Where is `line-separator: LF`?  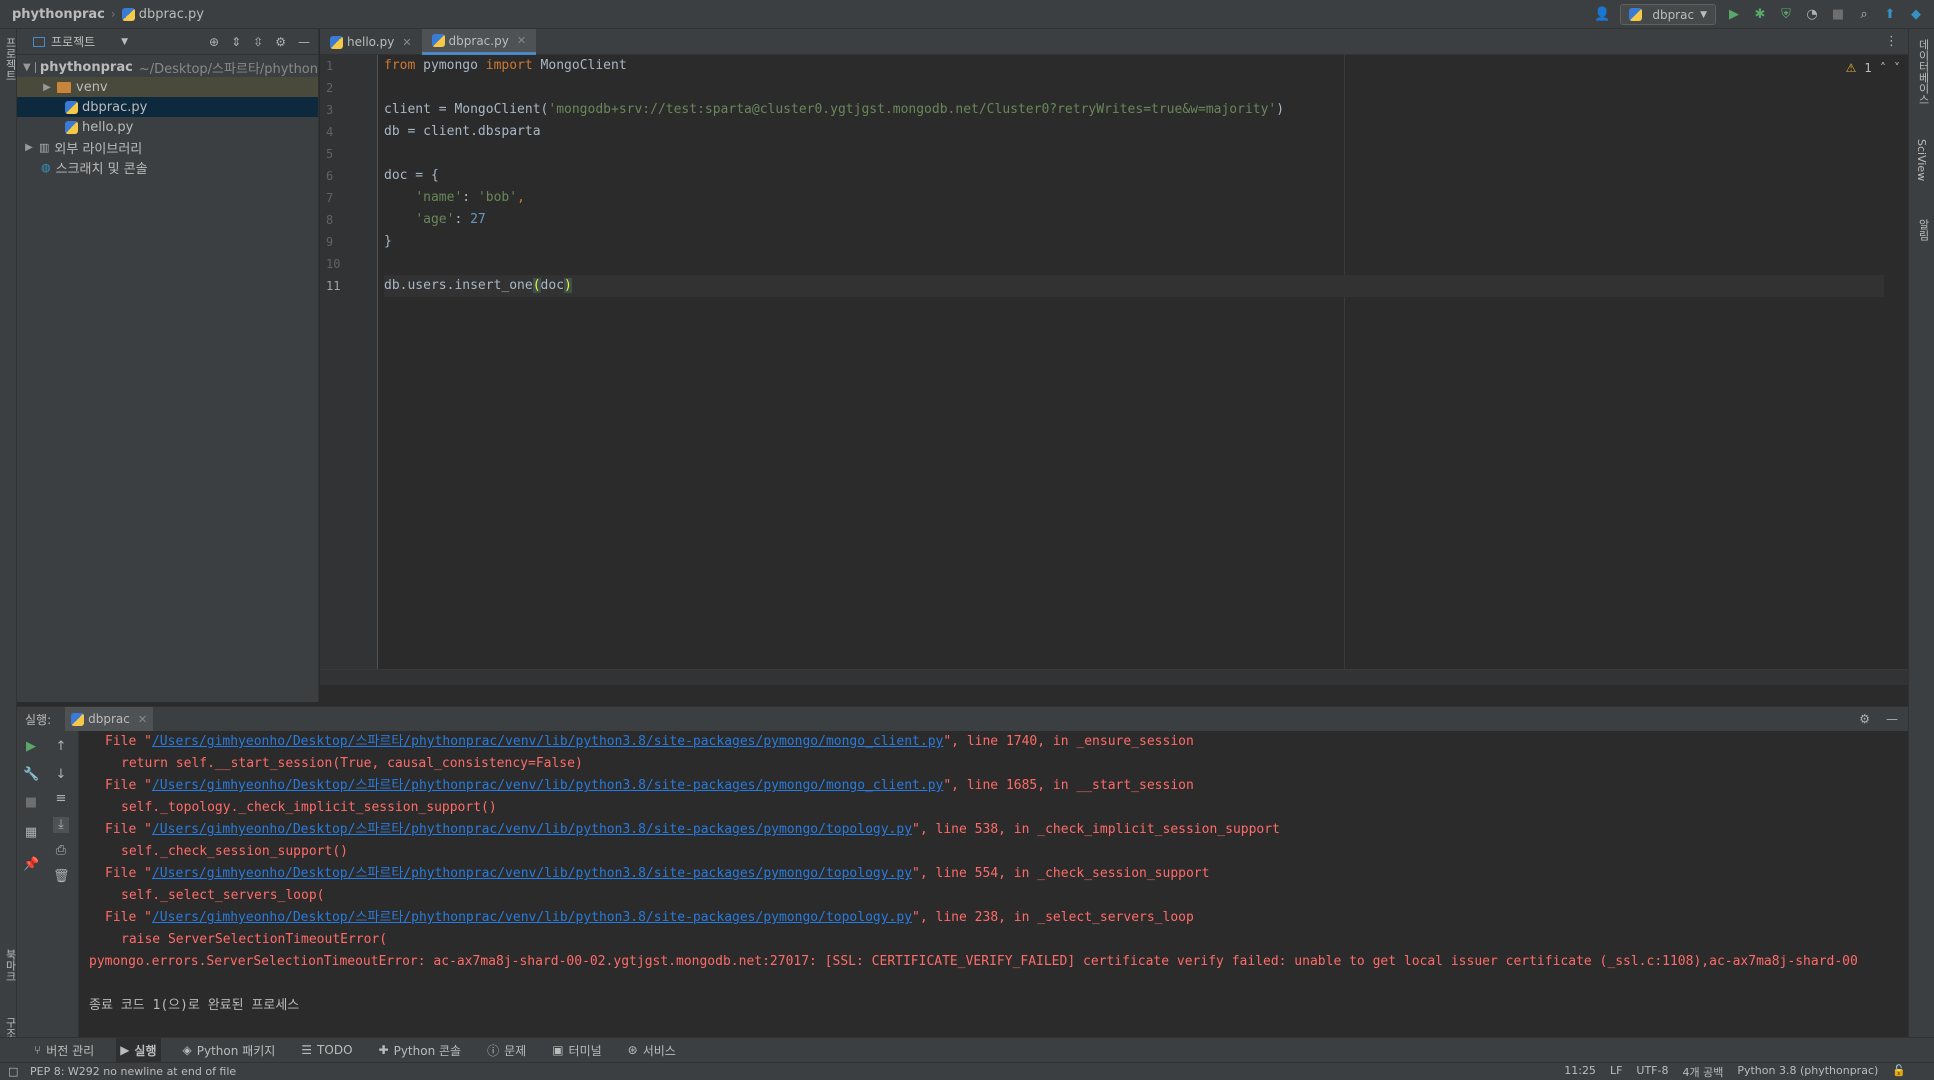
line-separator: LF is located at coordinates (1616, 1072).